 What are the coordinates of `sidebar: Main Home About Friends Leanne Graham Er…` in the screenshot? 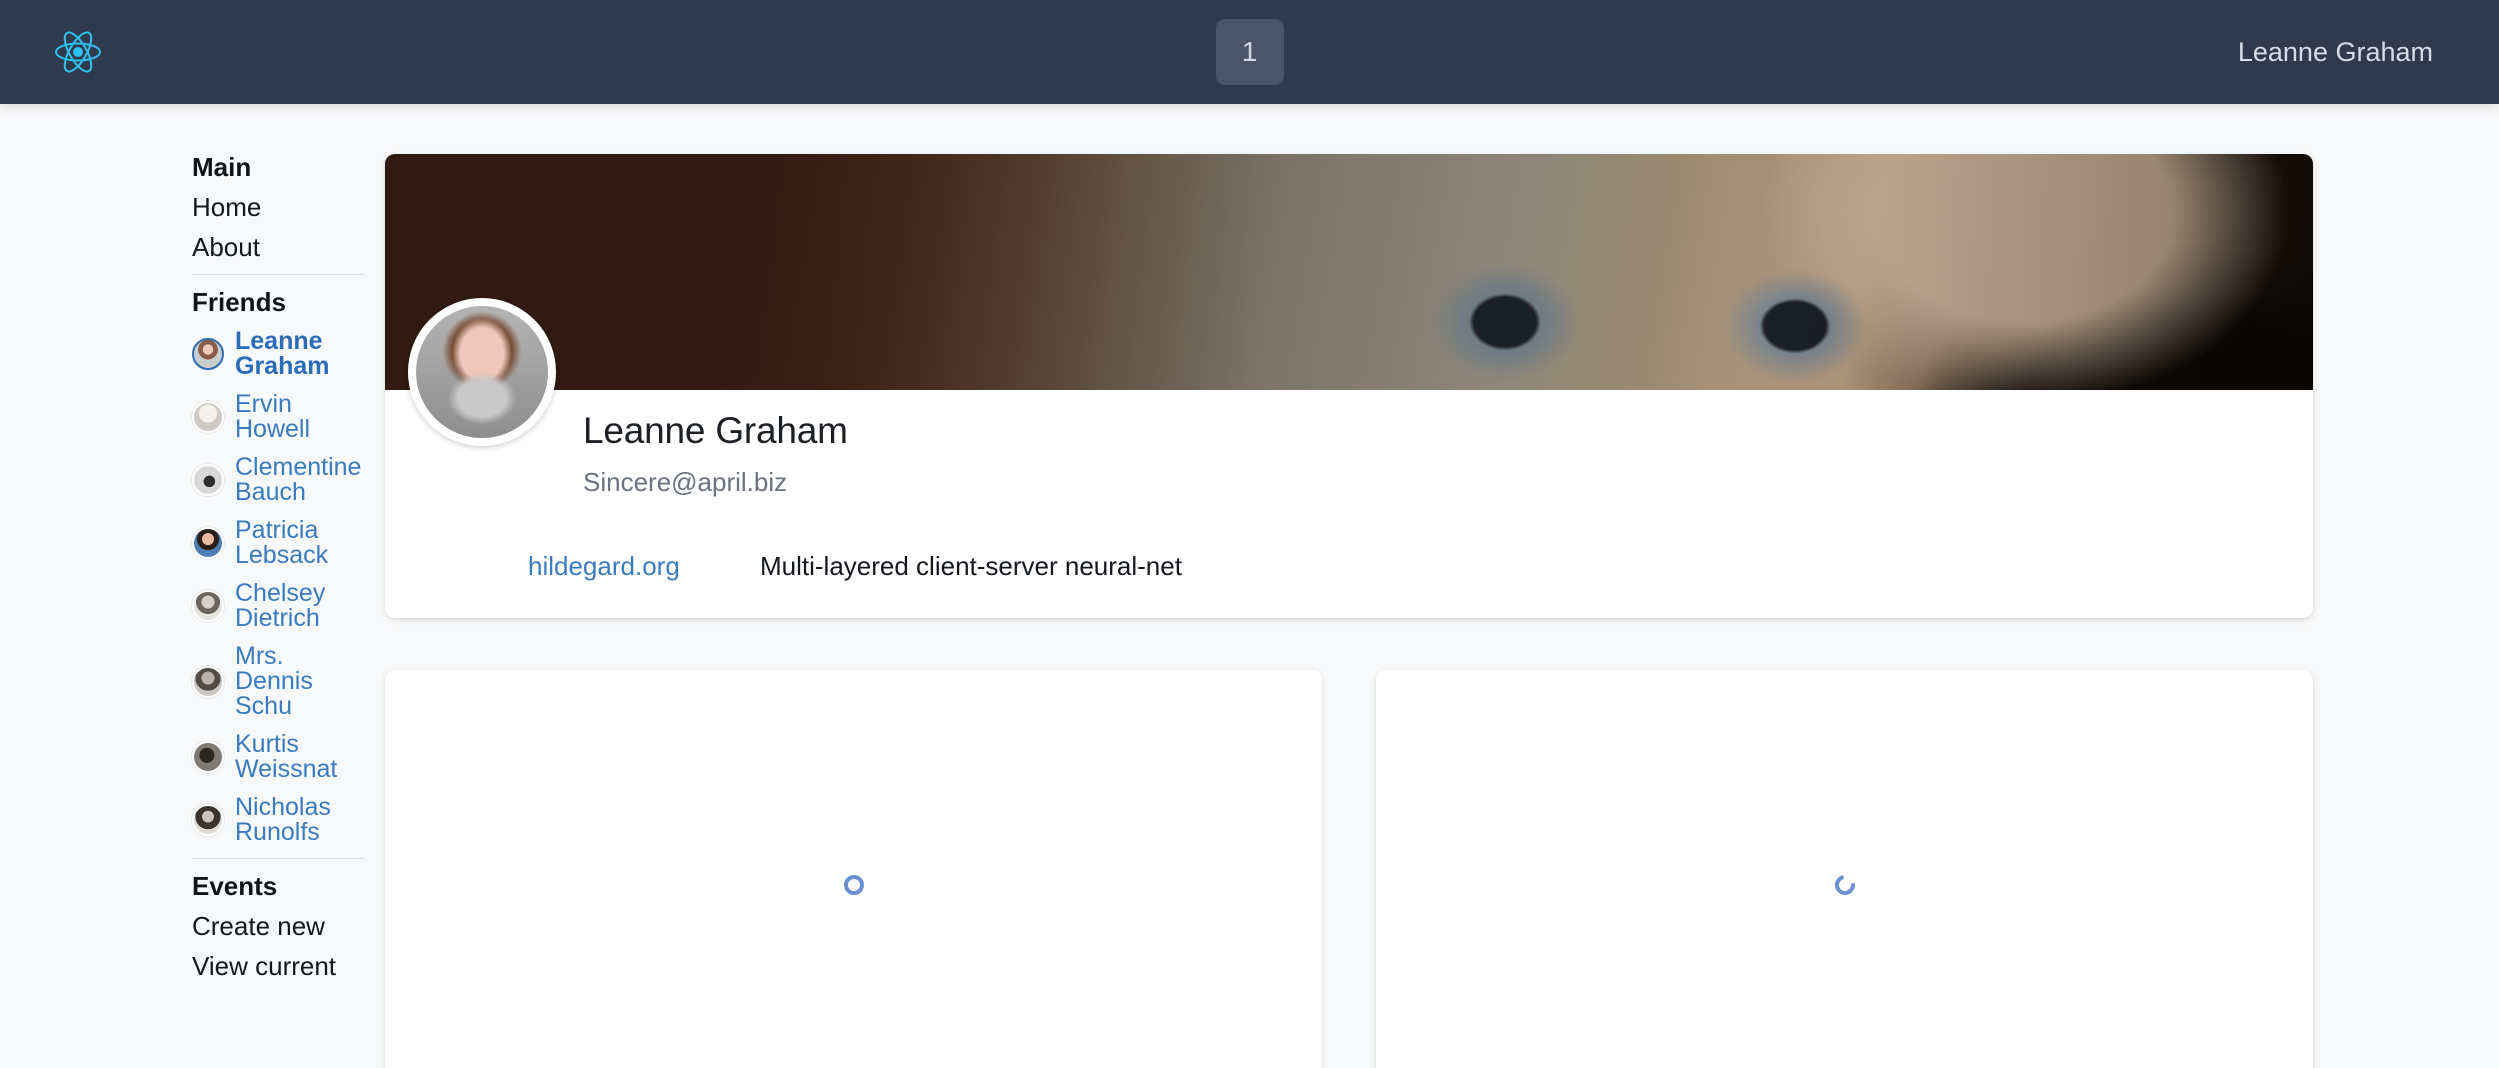 It's located at (192, 611).